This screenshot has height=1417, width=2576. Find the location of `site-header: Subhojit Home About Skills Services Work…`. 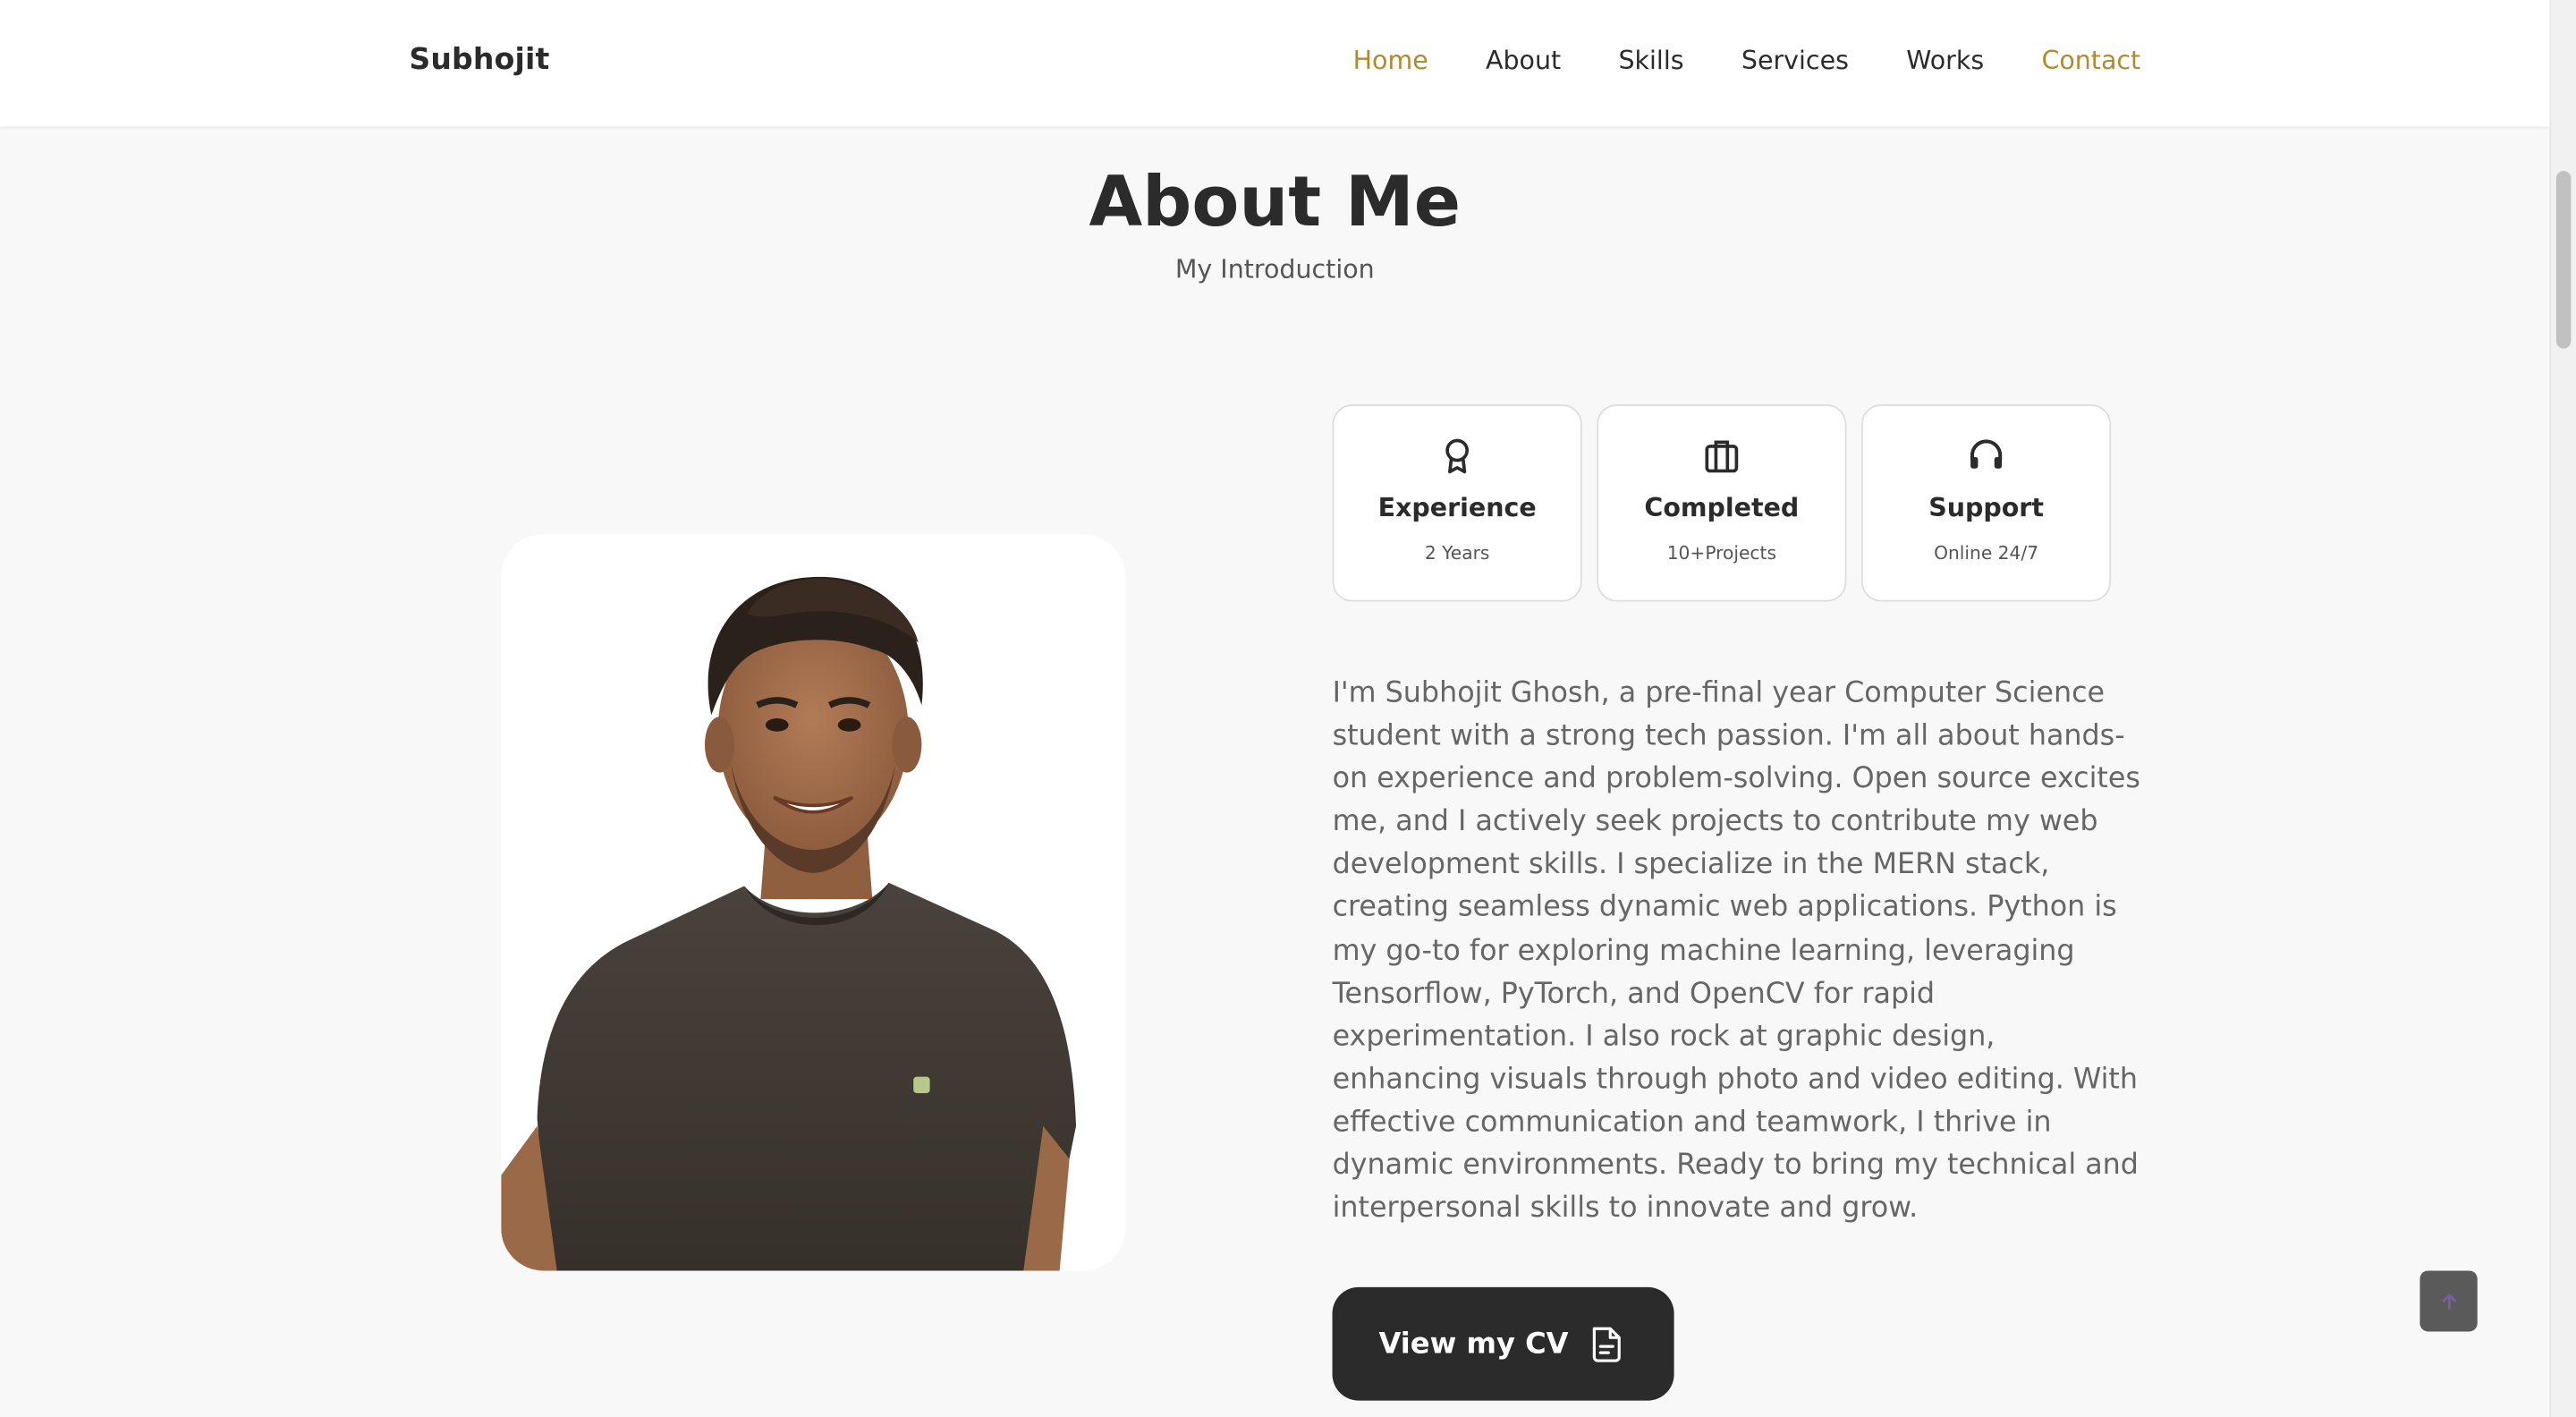

site-header: Subhojit Home About Skills Services Work… is located at coordinates (1275, 64).